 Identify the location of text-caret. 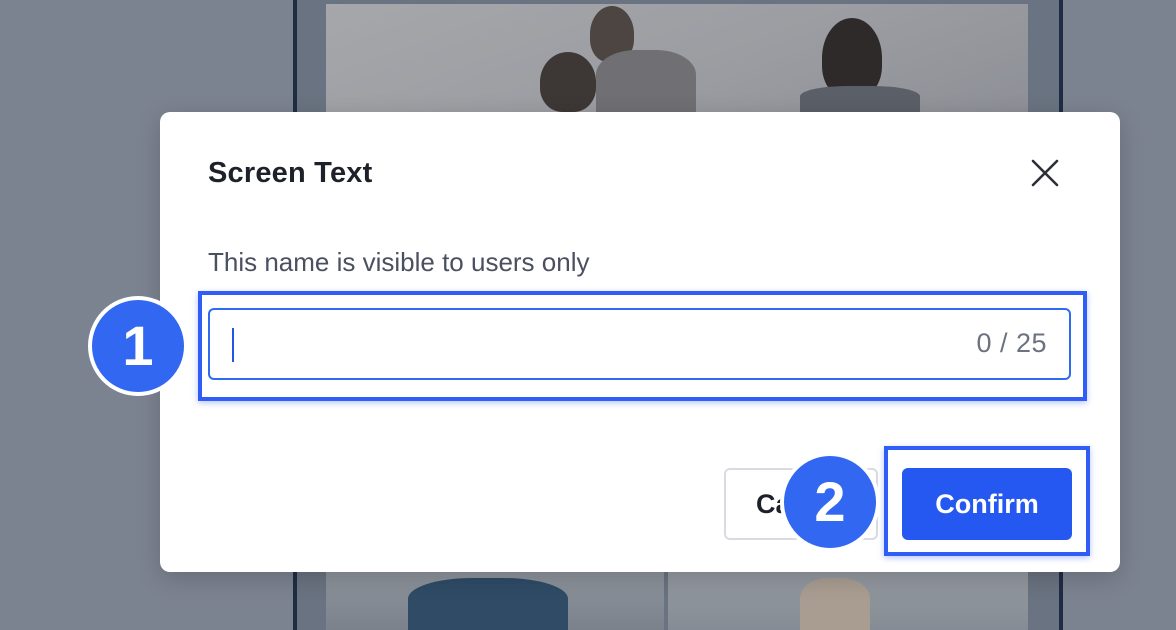
(233, 345).